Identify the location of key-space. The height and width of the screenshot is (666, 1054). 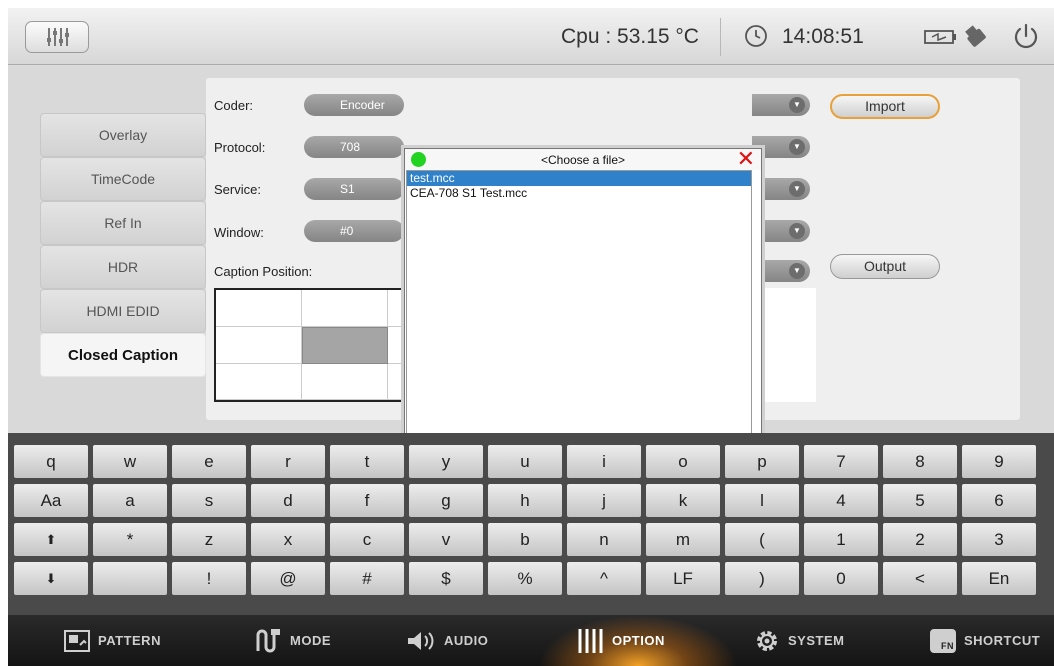
(130, 578).